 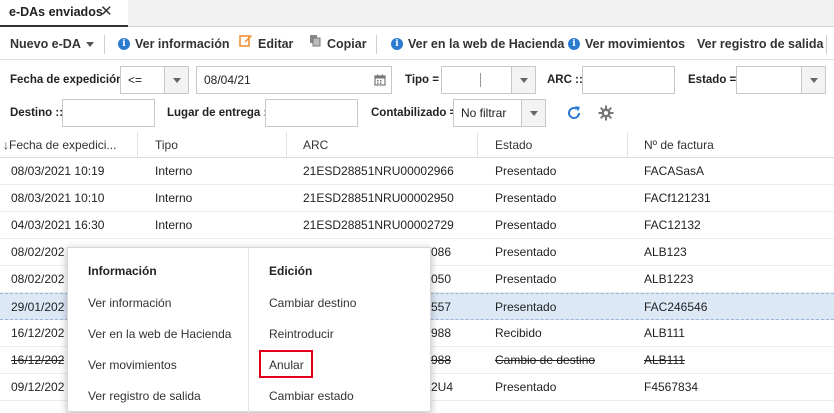 What do you see at coordinates (286, 364) in the screenshot?
I see `anular-highlight-box` at bounding box center [286, 364].